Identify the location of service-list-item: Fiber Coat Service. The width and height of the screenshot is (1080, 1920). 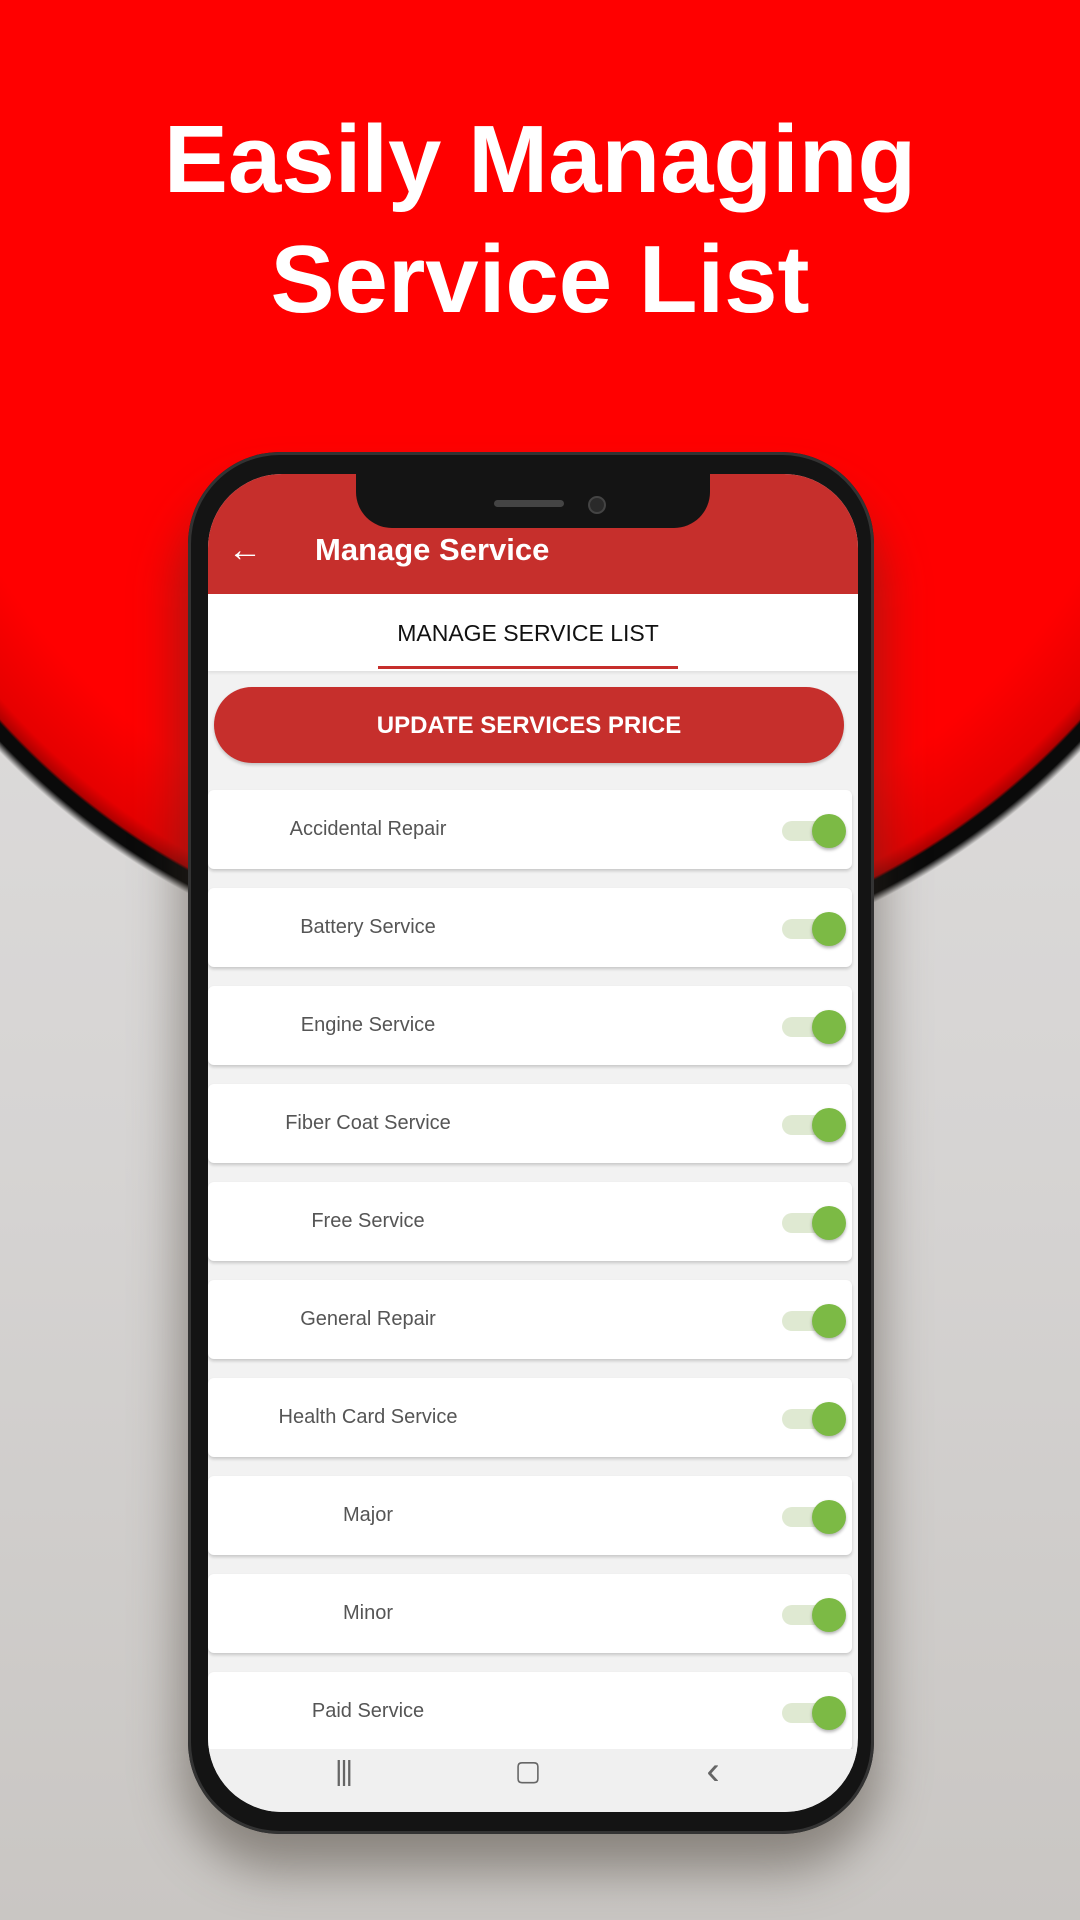
(530, 1123).